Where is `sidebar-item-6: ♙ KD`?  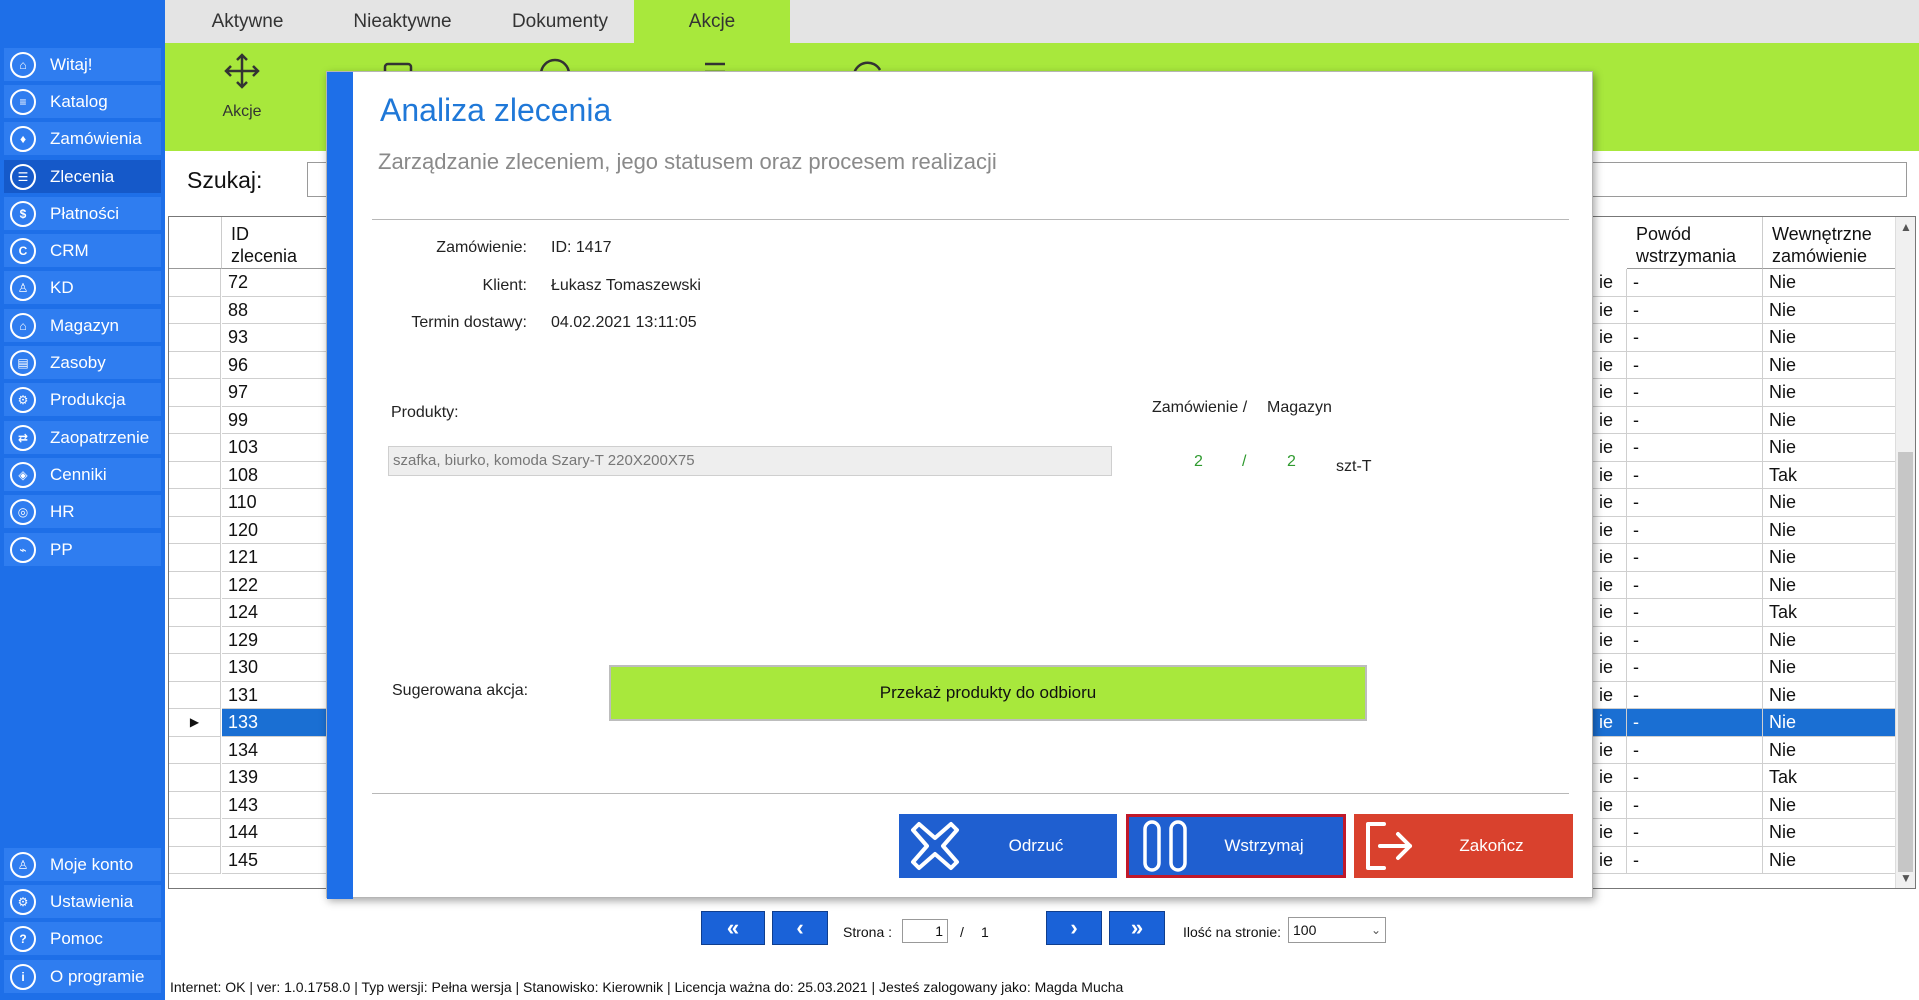
sidebar-item-6: ♙ KD is located at coordinates (82, 287).